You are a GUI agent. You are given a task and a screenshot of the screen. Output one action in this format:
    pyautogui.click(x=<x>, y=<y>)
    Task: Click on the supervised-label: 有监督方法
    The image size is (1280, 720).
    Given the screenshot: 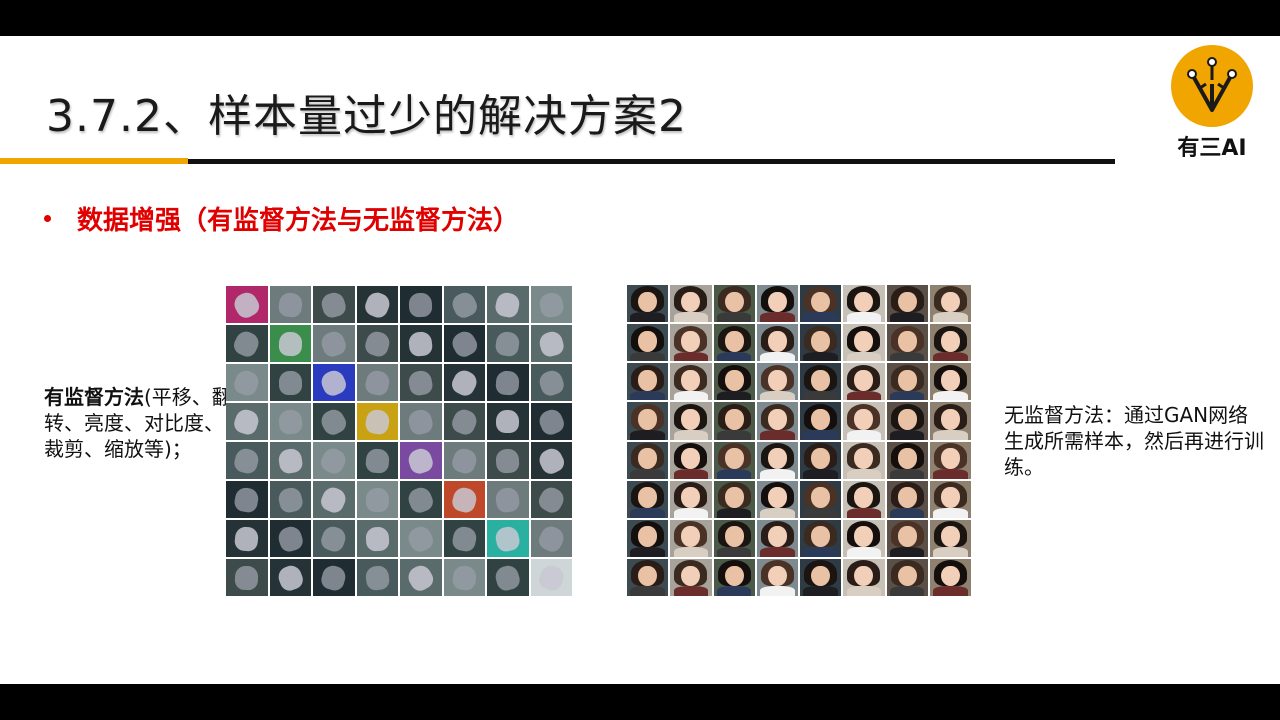 What is the action you would take?
    pyautogui.click(x=94, y=397)
    